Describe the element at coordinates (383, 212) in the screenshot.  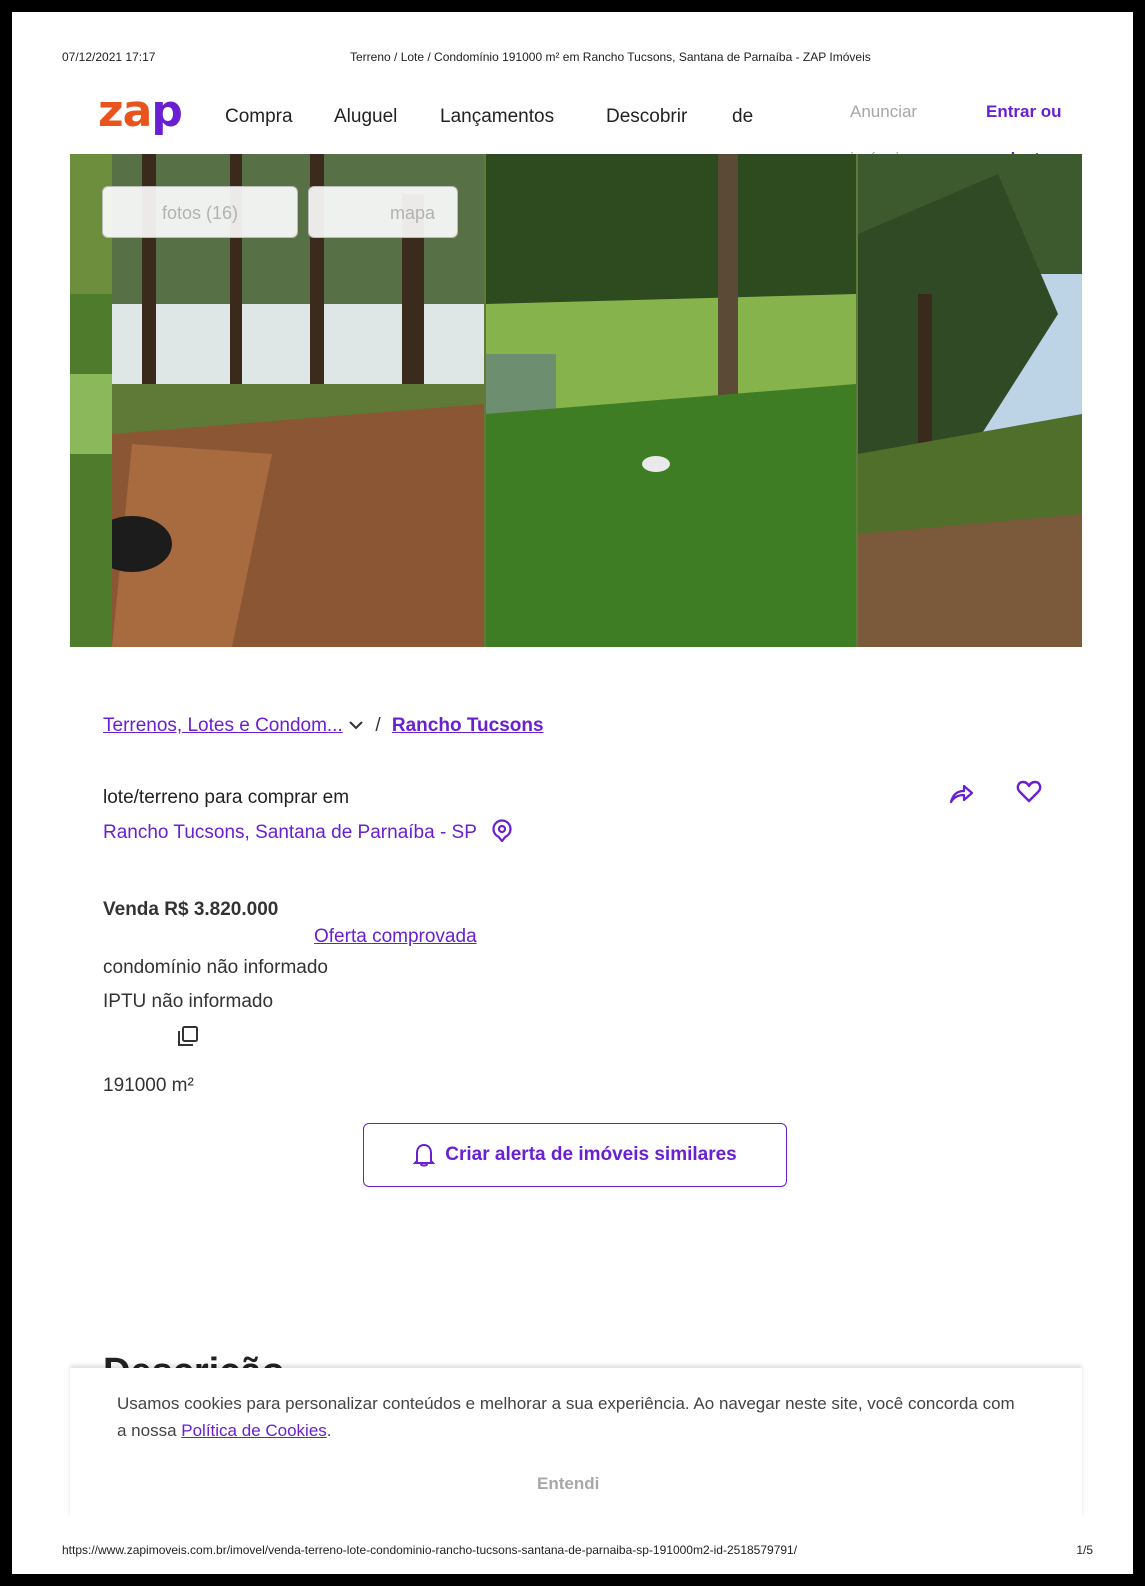
I see `map-button: mapa` at that location.